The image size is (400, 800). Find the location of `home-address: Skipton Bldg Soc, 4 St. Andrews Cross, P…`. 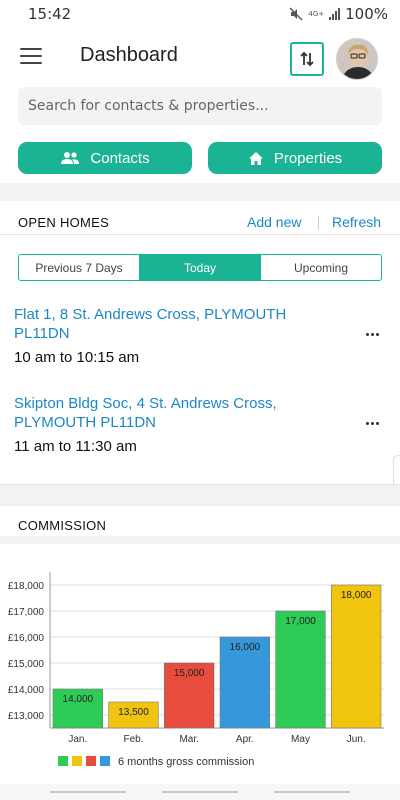

home-address: Skipton Bldg Soc, 4 St. Andrews Cross, P… is located at coordinates (184, 413).